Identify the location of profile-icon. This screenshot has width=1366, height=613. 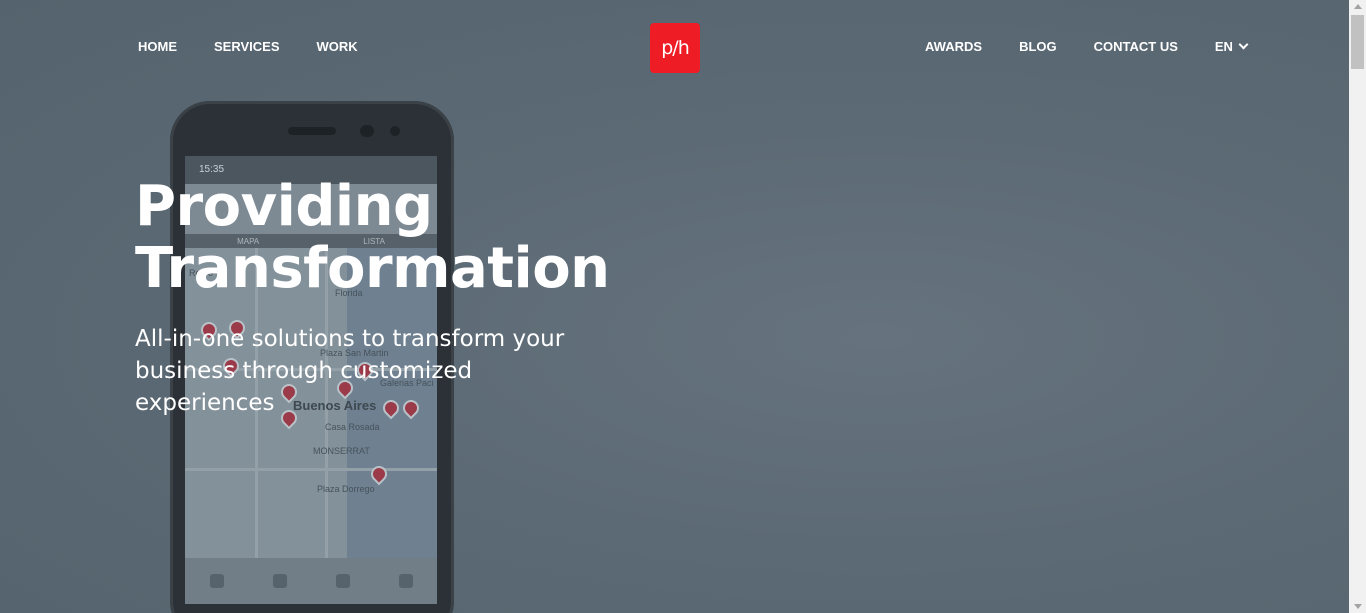
(279, 581).